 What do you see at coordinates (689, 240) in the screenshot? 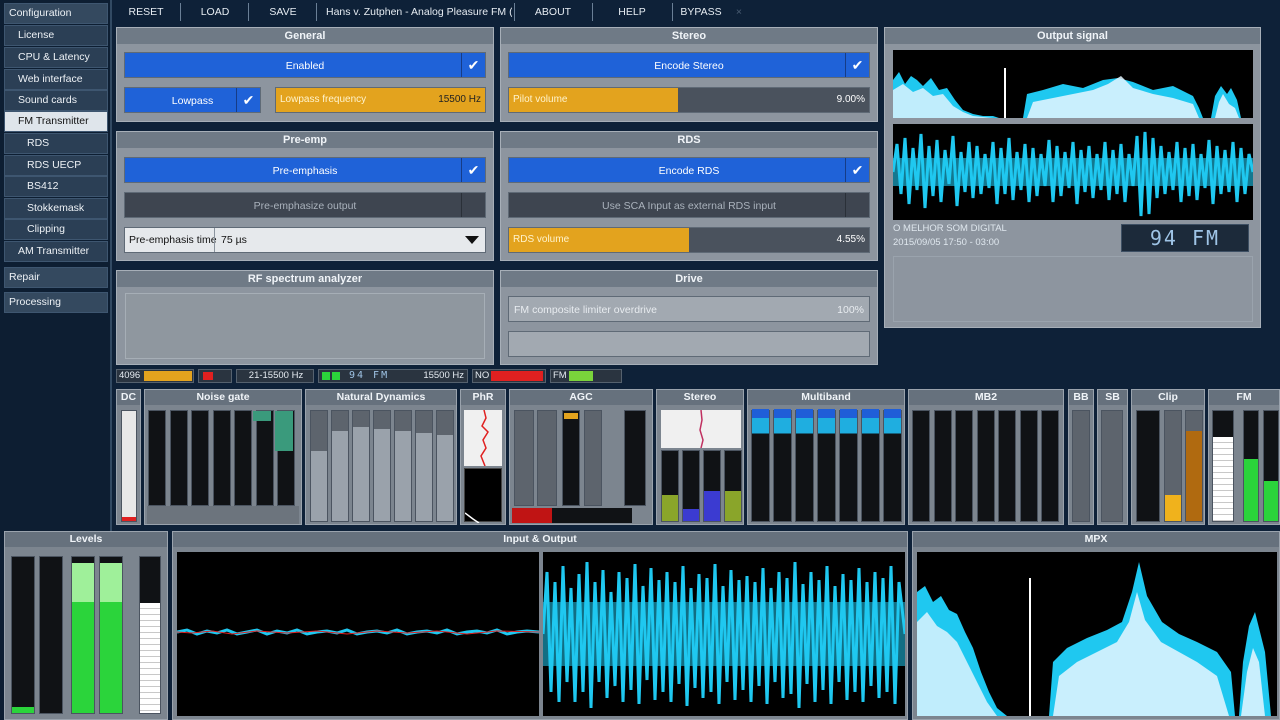
I see `rds-volume-slider: RDS volume 4.55%` at bounding box center [689, 240].